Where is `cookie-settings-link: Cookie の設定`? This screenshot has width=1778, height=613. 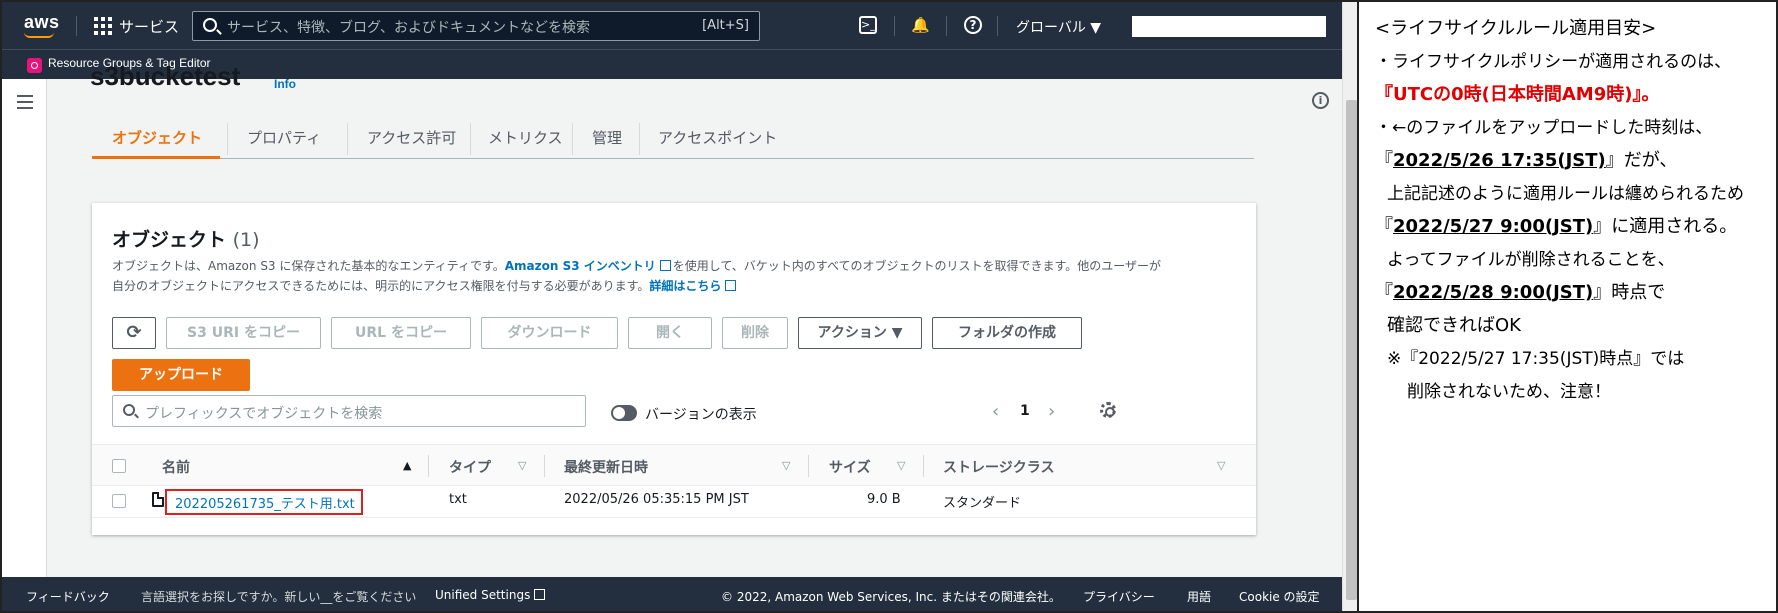 cookie-settings-link: Cookie の設定 is located at coordinates (1279, 596).